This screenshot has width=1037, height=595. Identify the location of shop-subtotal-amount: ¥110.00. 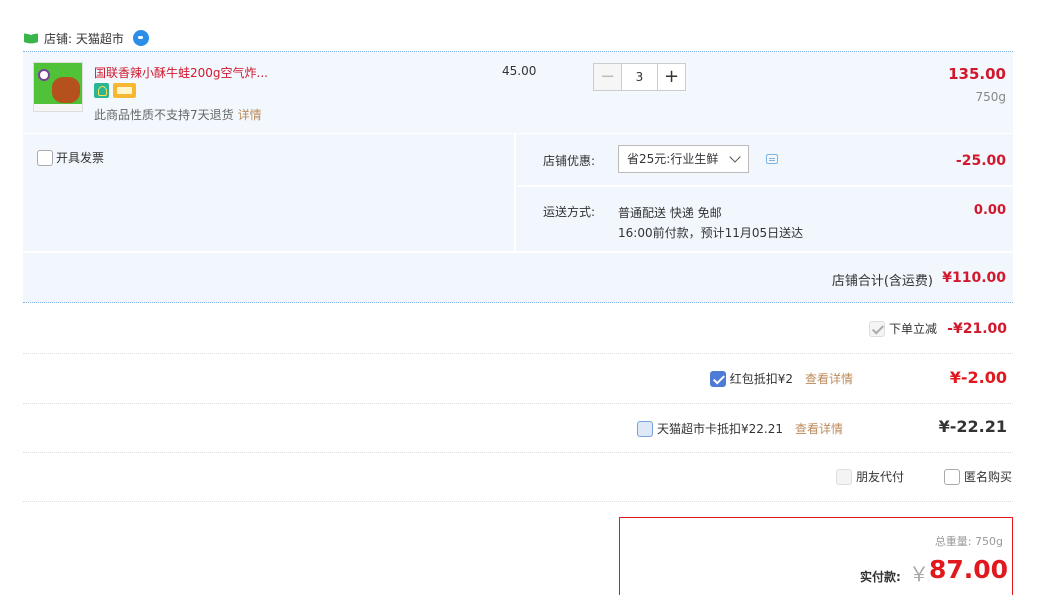
(974, 278).